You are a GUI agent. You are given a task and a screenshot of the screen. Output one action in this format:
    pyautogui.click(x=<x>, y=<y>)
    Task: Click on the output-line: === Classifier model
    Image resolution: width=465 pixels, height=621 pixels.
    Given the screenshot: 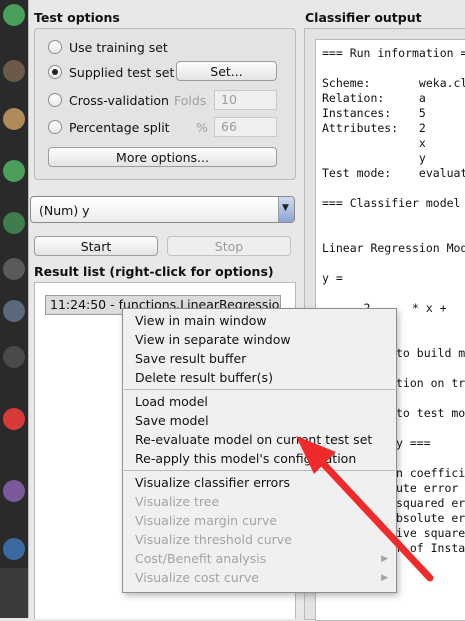 What is the action you would take?
    pyautogui.click(x=391, y=203)
    